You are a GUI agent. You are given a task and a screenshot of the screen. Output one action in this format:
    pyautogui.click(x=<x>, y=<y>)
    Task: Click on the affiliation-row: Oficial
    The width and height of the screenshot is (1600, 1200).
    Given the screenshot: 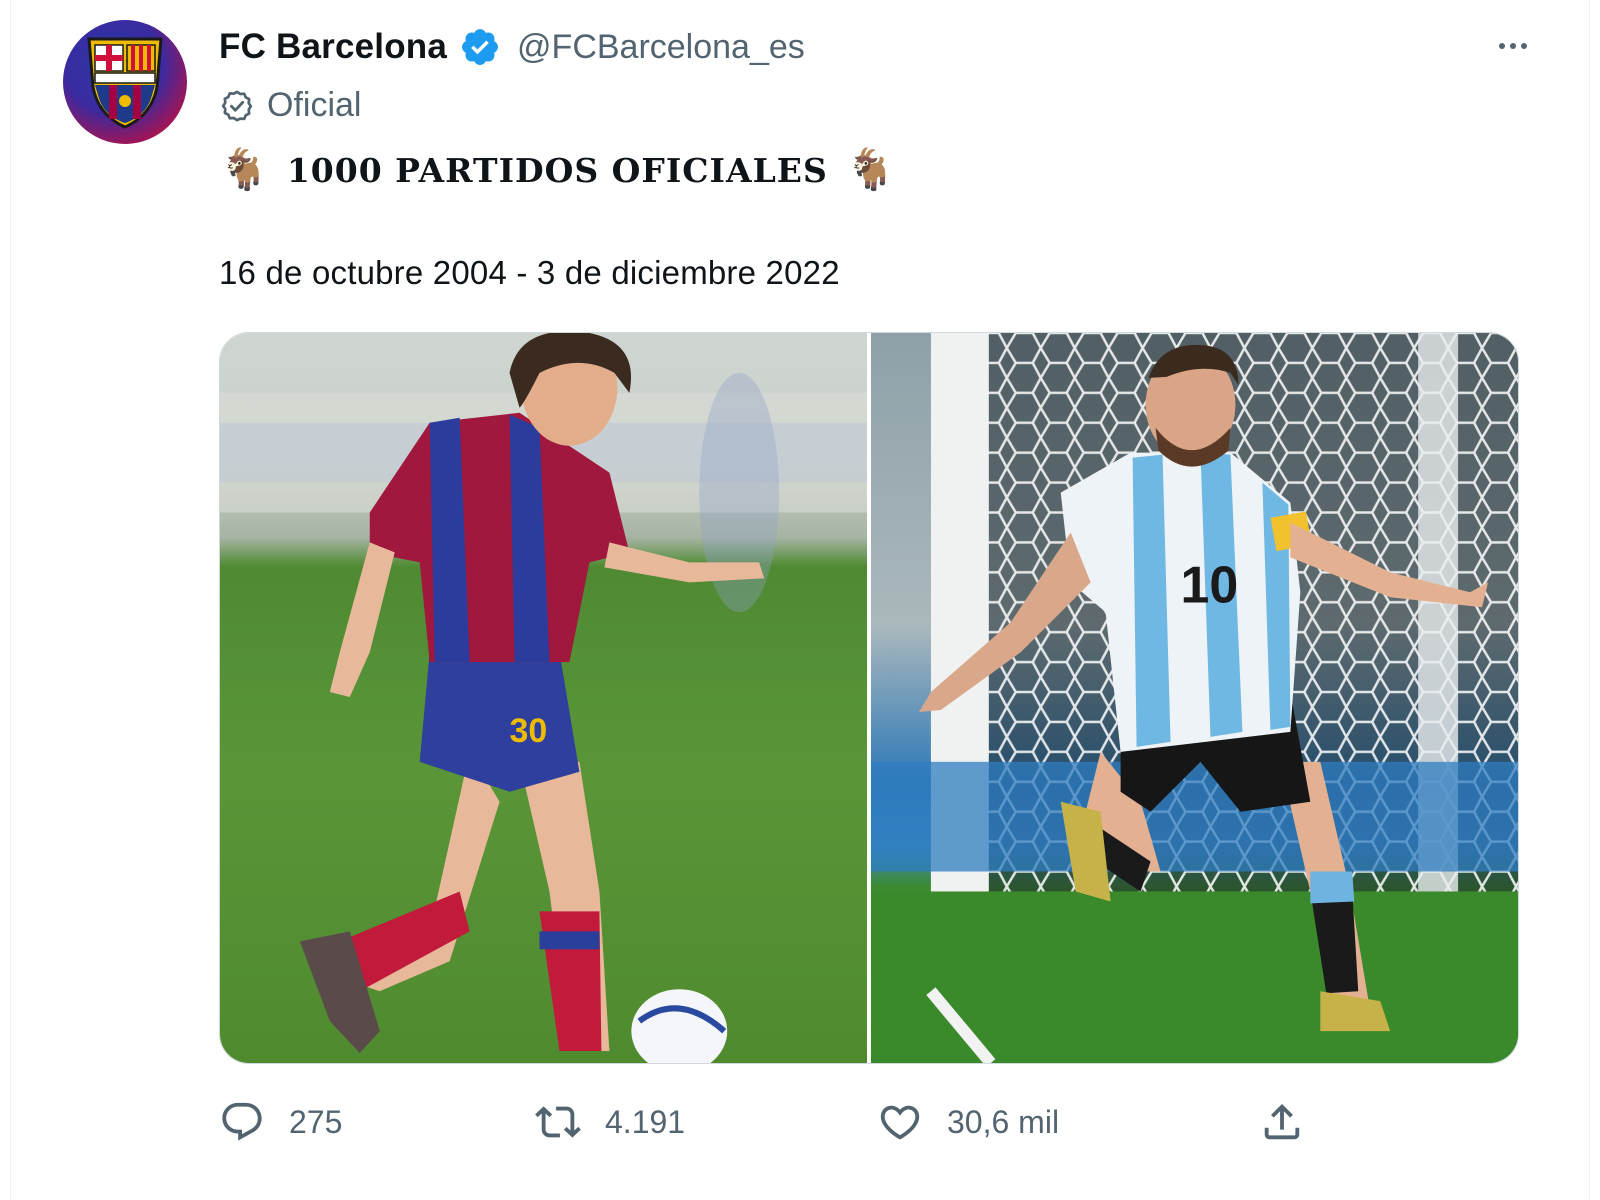 What is the action you would take?
    pyautogui.click(x=290, y=105)
    